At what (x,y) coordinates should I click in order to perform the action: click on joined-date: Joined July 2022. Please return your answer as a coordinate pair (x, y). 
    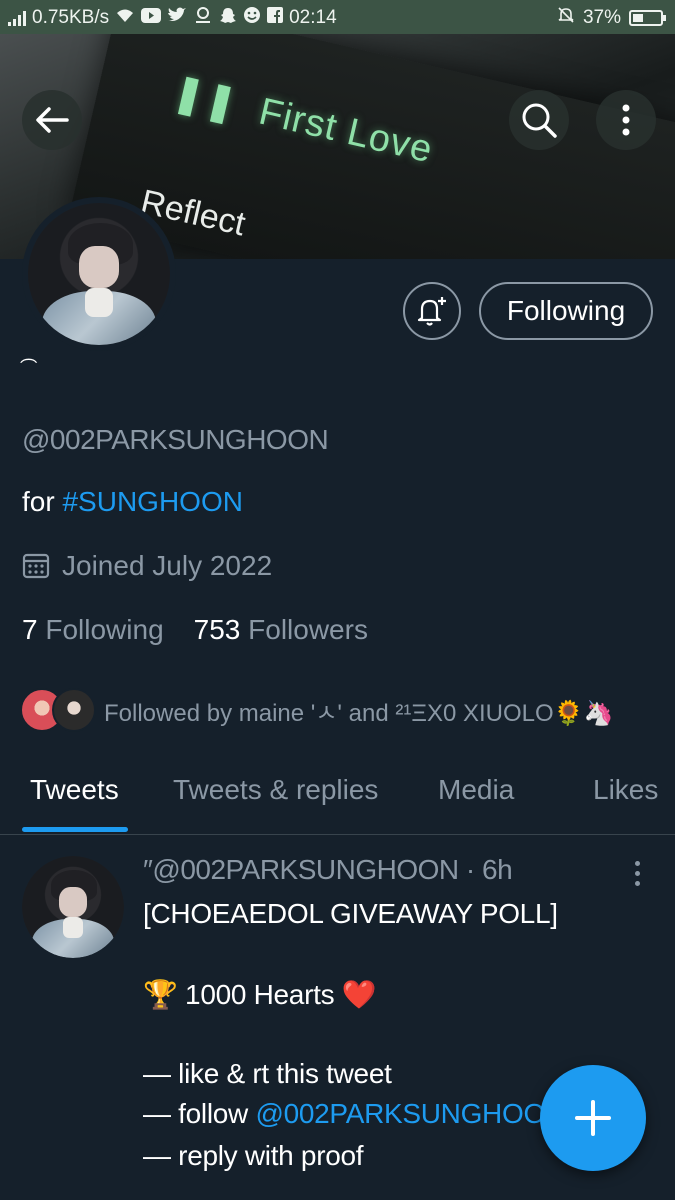
    Looking at the image, I should click on (147, 566).